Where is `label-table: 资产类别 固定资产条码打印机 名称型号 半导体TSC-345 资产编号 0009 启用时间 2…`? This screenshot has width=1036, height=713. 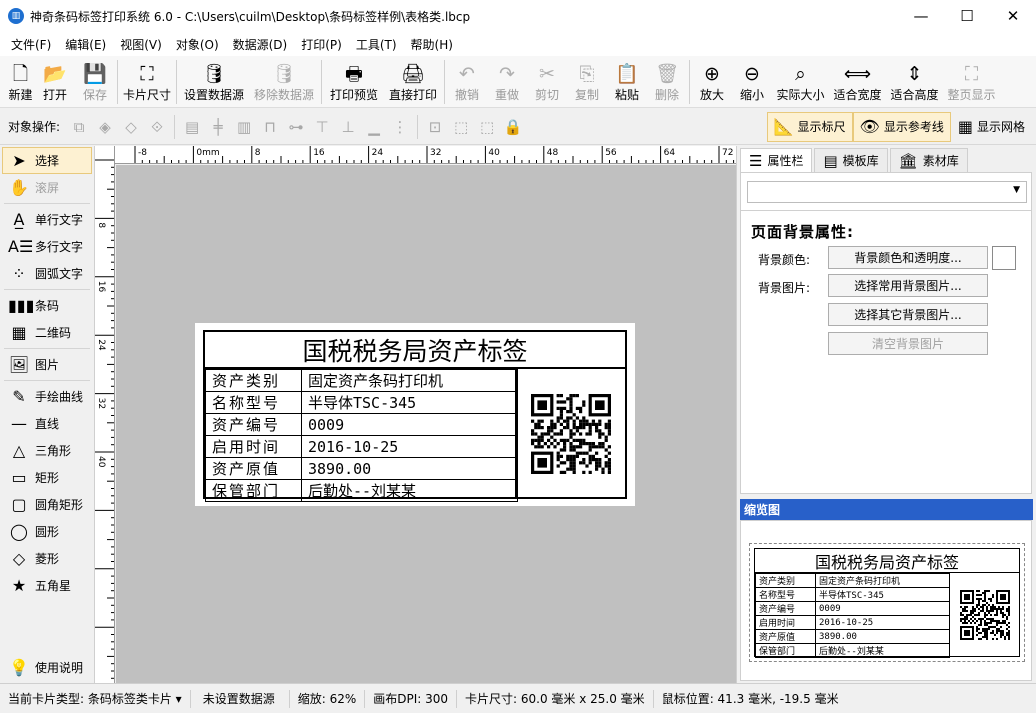
label-table: 资产类别 固定资产条码打印机 名称型号 半导体TSC-345 资产编号 0009 启用时间 2… is located at coordinates (361, 435).